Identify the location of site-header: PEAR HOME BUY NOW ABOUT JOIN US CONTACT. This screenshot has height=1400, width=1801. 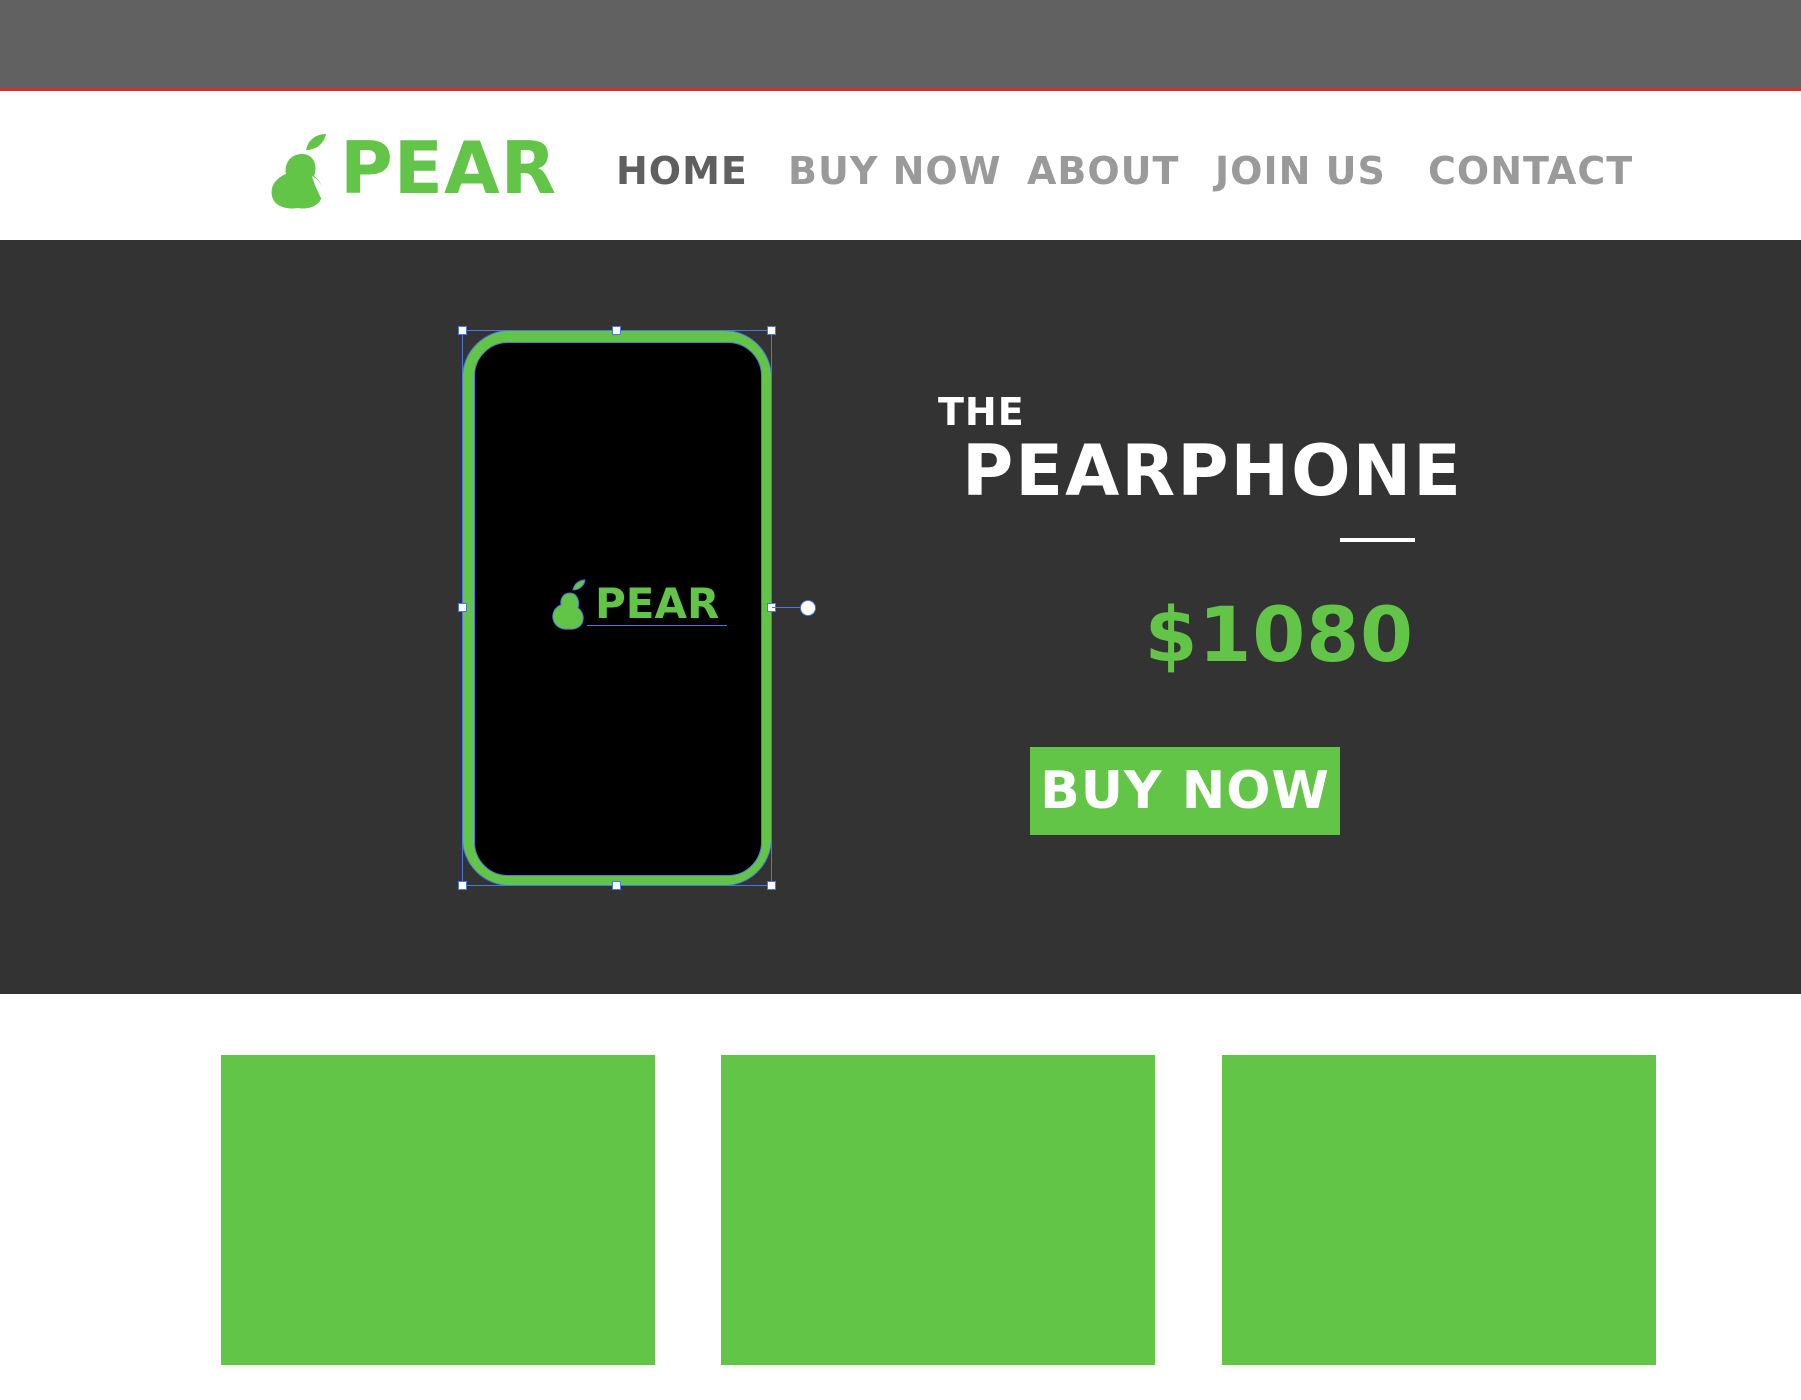
(900, 167).